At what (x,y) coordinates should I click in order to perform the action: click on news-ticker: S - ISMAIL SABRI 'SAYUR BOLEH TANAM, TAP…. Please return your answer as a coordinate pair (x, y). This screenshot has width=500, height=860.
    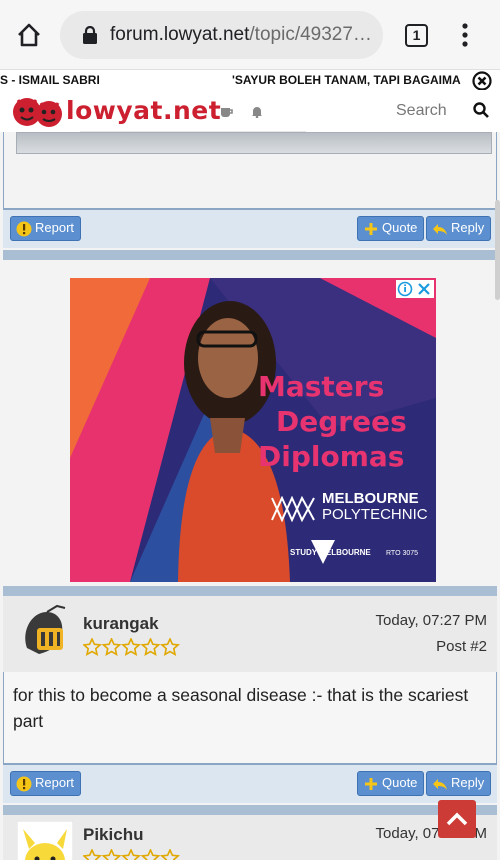
    Looking at the image, I should click on (250, 80).